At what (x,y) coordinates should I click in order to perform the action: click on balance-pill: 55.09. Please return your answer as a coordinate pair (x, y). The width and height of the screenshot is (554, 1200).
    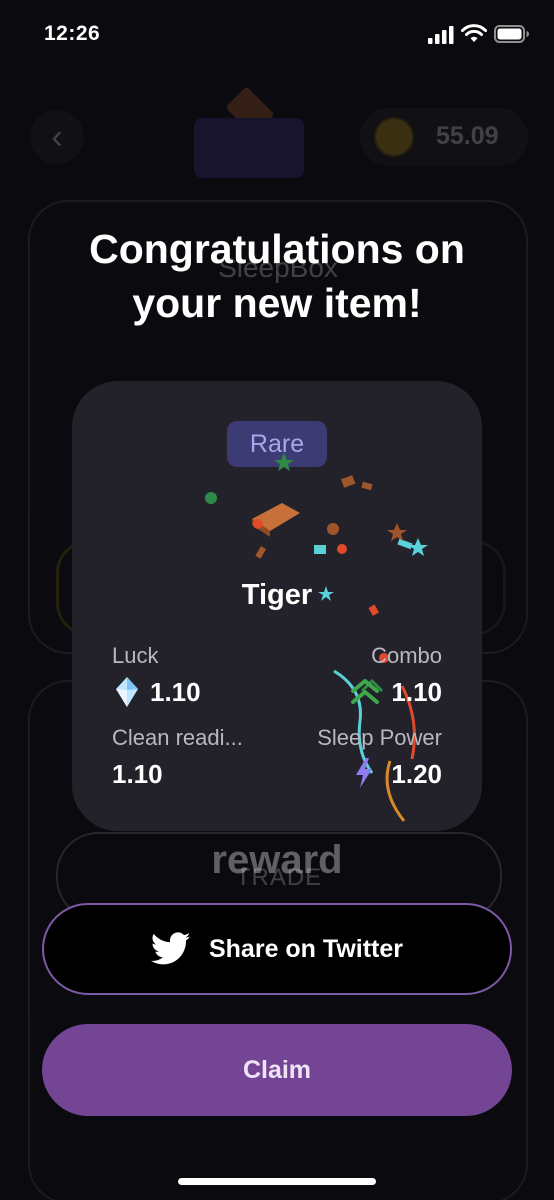
    Looking at the image, I should click on (444, 137).